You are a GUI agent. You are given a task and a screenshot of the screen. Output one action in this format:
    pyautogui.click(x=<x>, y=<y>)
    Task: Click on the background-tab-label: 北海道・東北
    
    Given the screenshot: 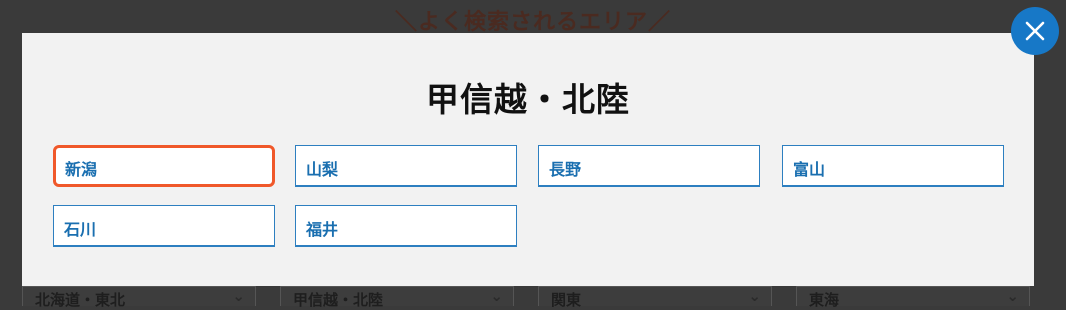 What is the action you would take?
    pyautogui.click(x=80, y=300)
    